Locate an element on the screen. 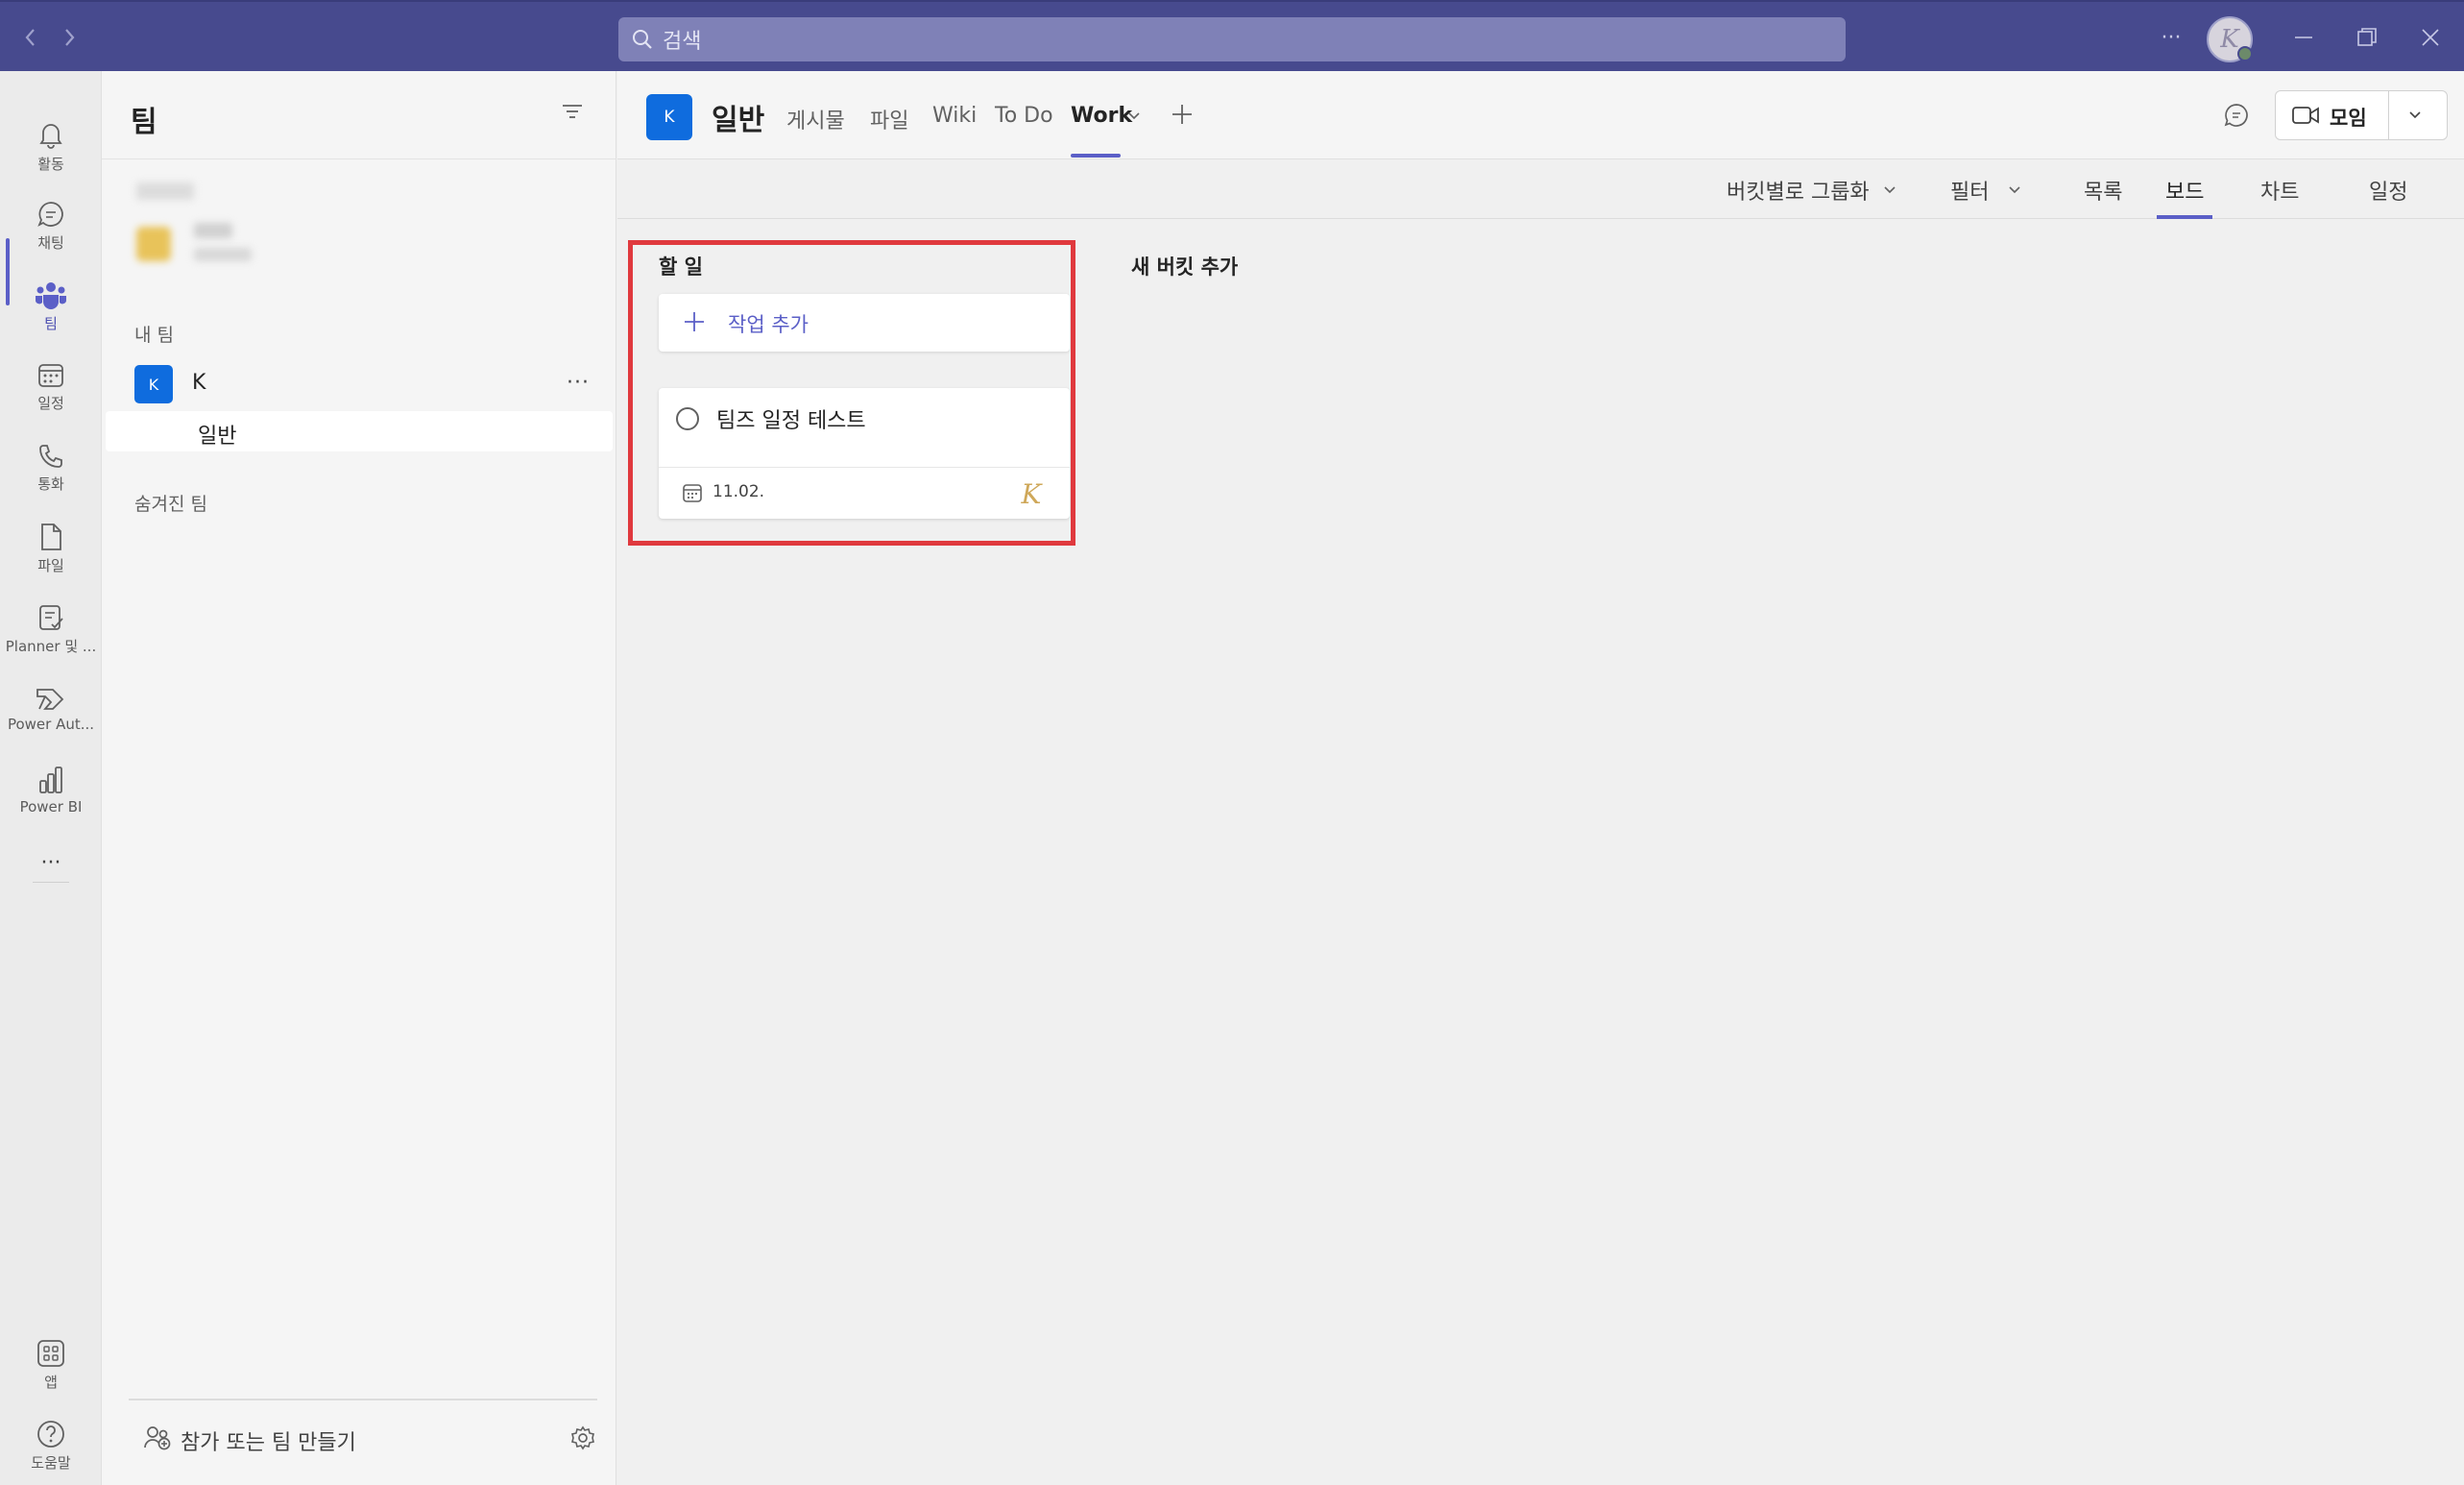 This screenshot has width=2464, height=1485. rail-item-help: 도움말 is located at coordinates (51, 1445).